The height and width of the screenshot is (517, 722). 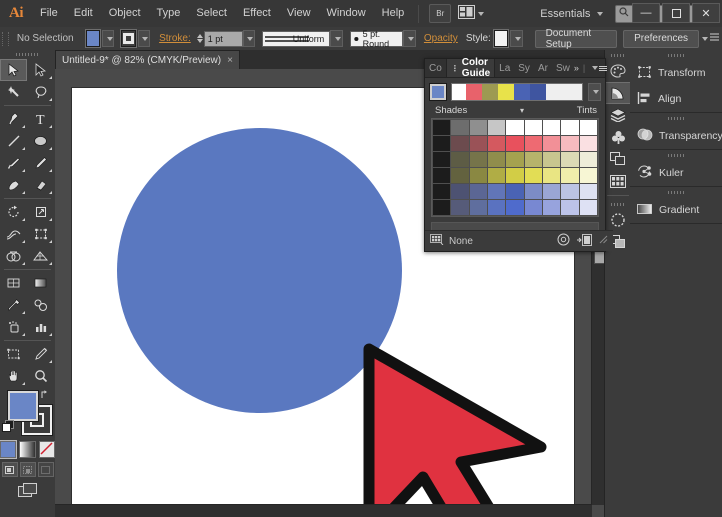 I want to click on rotate-tool, so click(x=13, y=212).